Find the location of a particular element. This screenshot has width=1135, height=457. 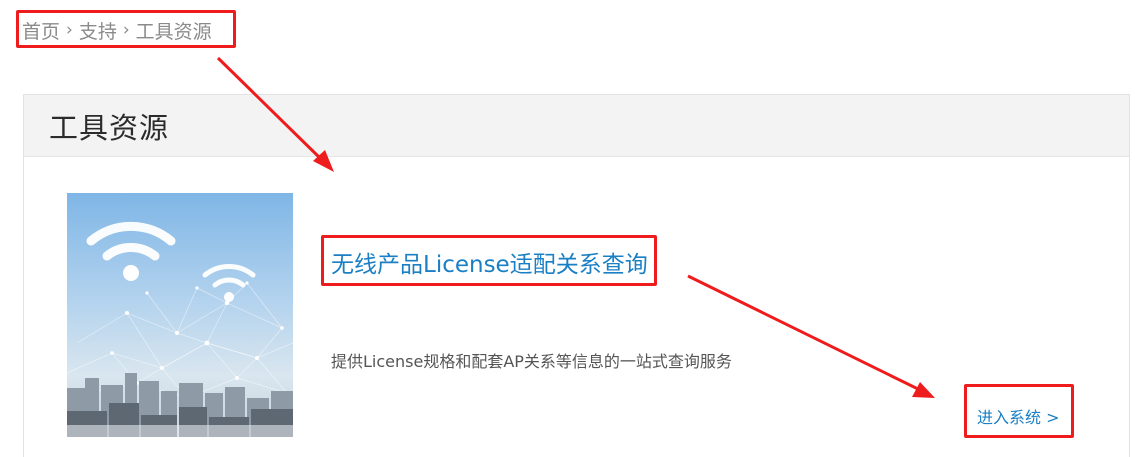

breadcrumb-current: 工具资源 is located at coordinates (173, 31).